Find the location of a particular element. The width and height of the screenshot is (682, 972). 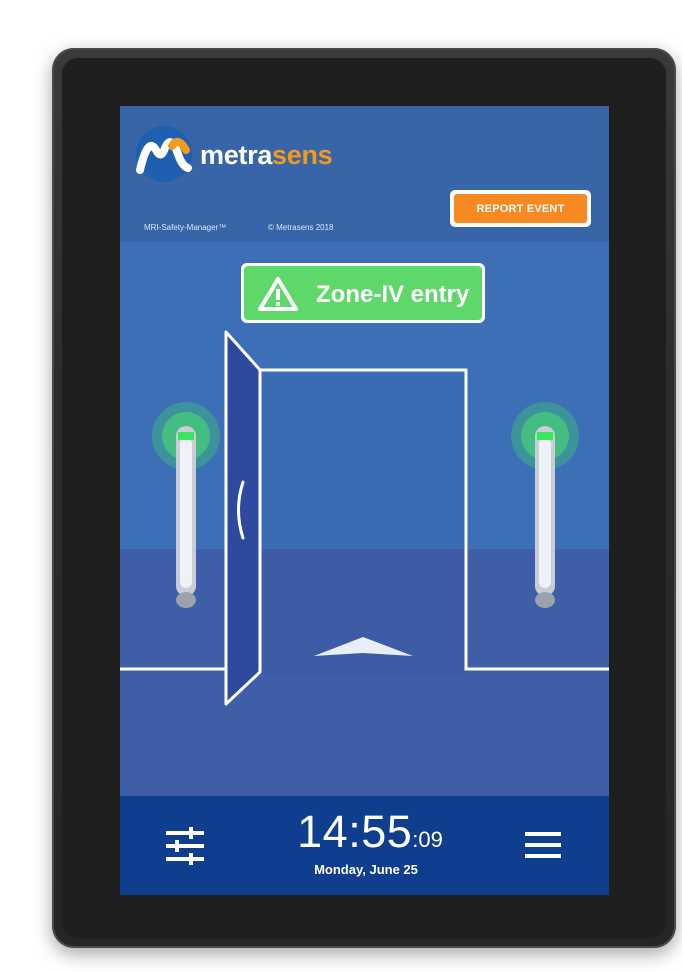

report-event-label: REPORT EVENT is located at coordinates (520, 208).